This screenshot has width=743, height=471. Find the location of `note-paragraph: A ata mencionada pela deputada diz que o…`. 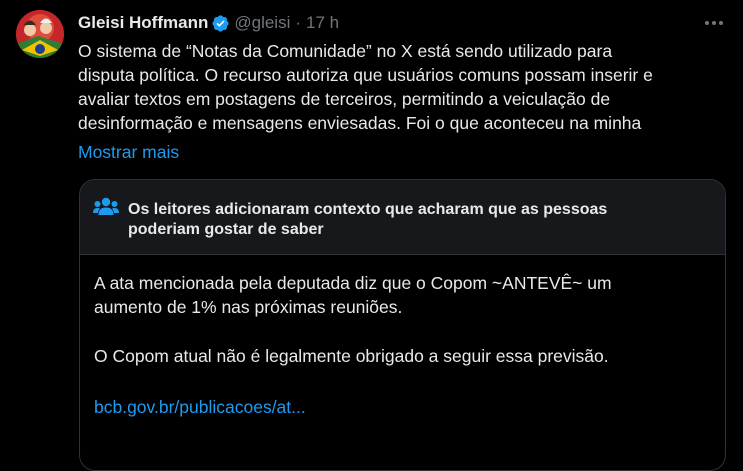

note-paragraph: A ata mencionada pela deputada diz que o… is located at coordinates (399, 295).